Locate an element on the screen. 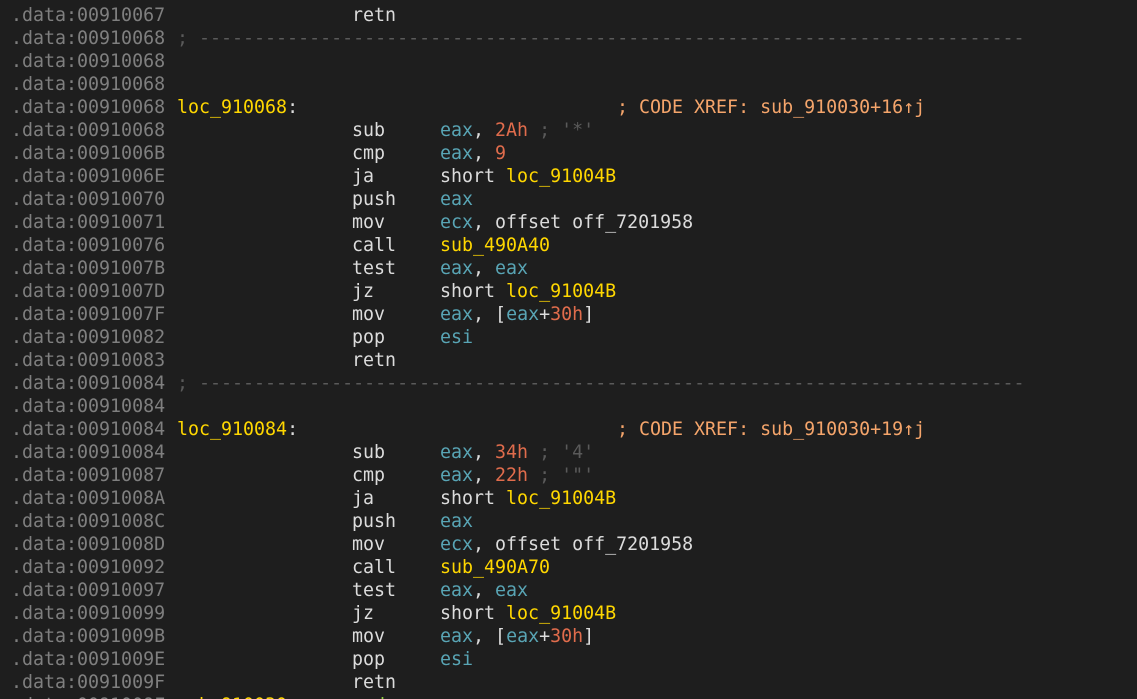  address: .data:0091008C is located at coordinates (88, 521).